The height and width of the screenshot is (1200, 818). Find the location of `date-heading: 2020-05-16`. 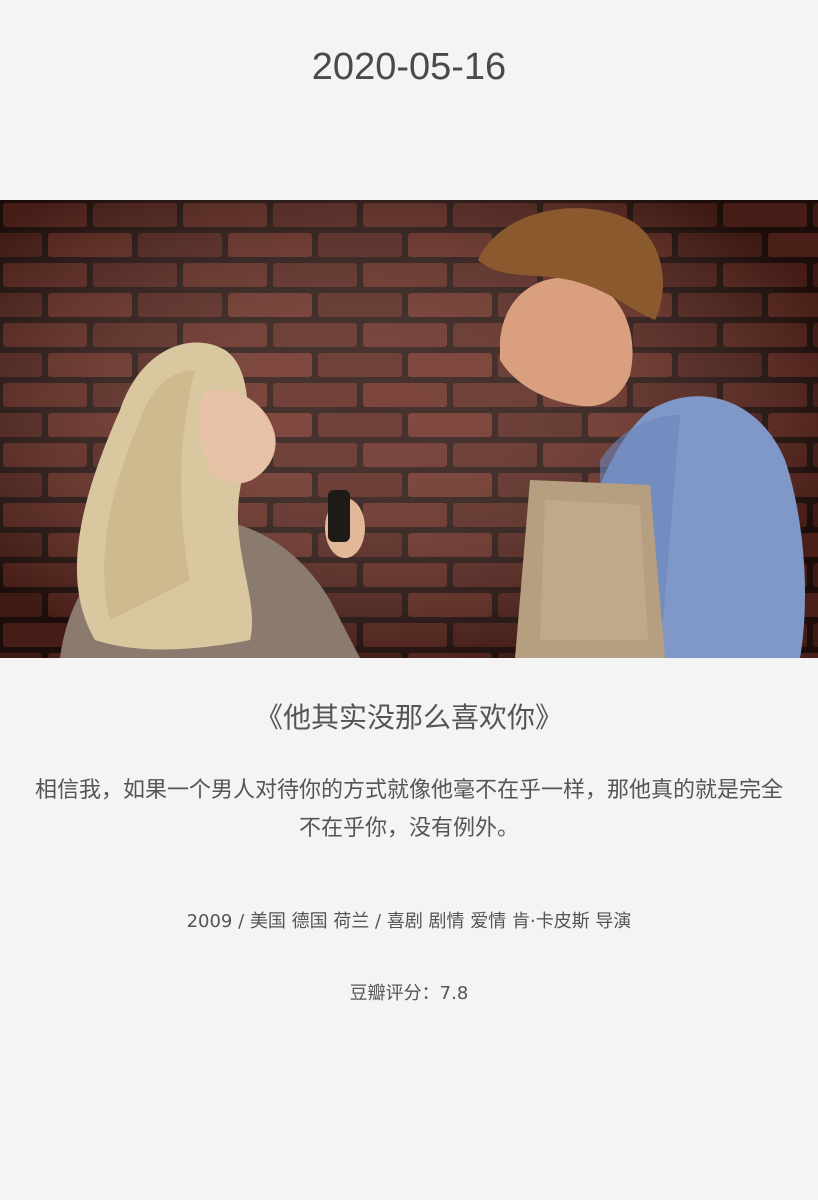

date-heading: 2020-05-16 is located at coordinates (409, 67).